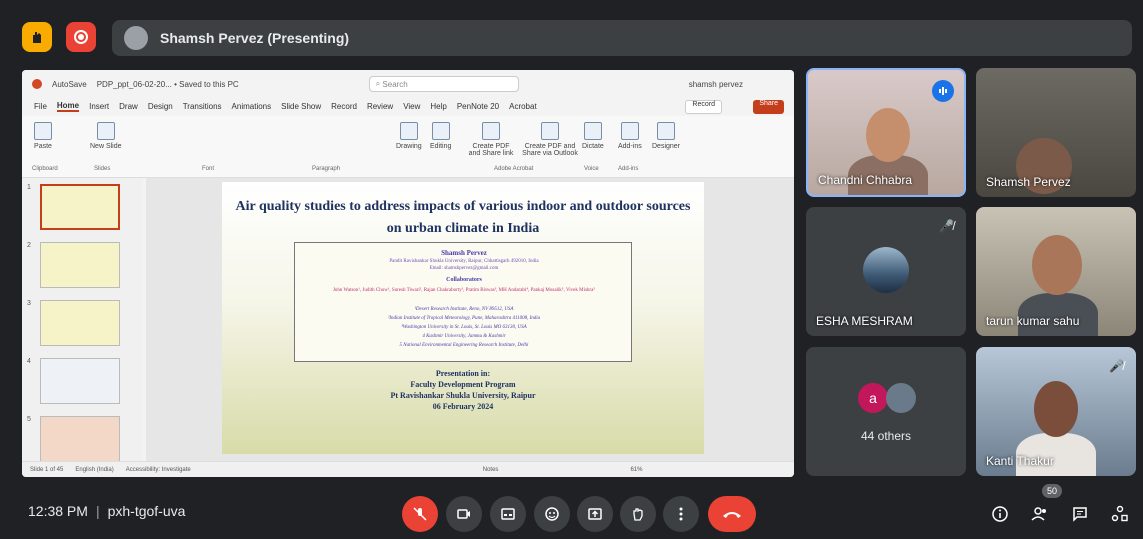 This screenshot has width=1143, height=539. I want to click on more-options-button, so click(681, 514).